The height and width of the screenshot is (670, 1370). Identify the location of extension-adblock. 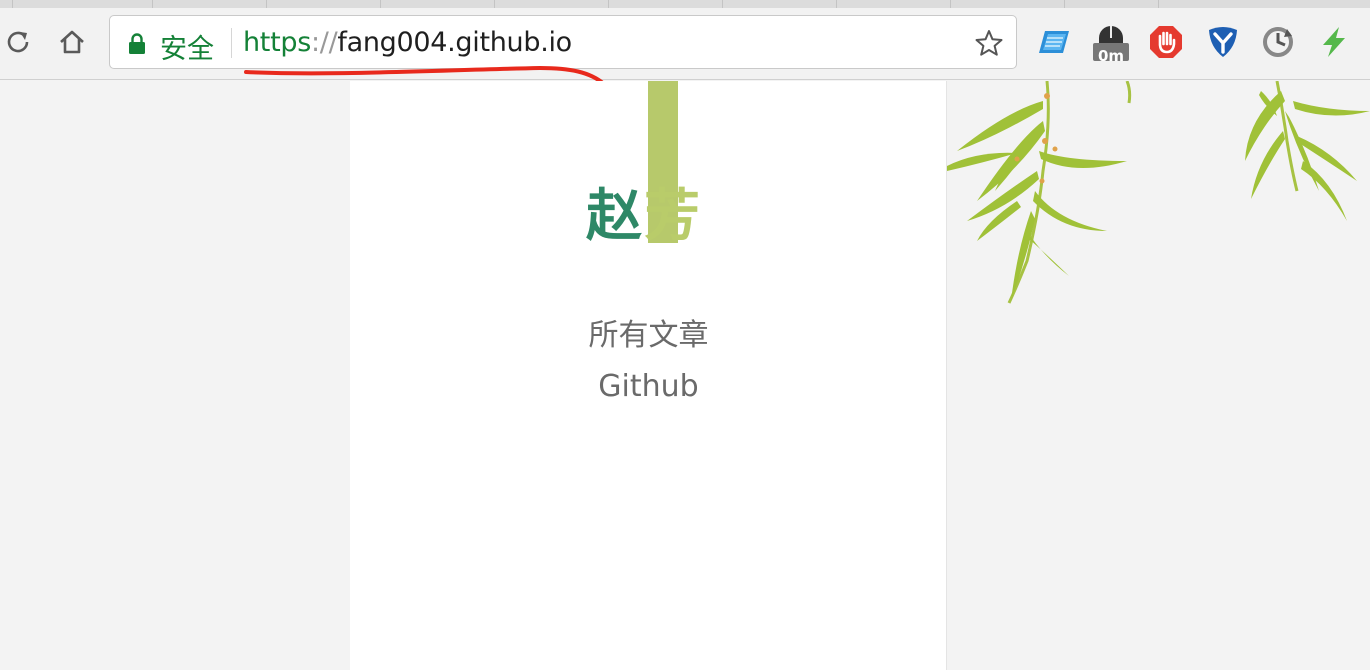
(1166, 42).